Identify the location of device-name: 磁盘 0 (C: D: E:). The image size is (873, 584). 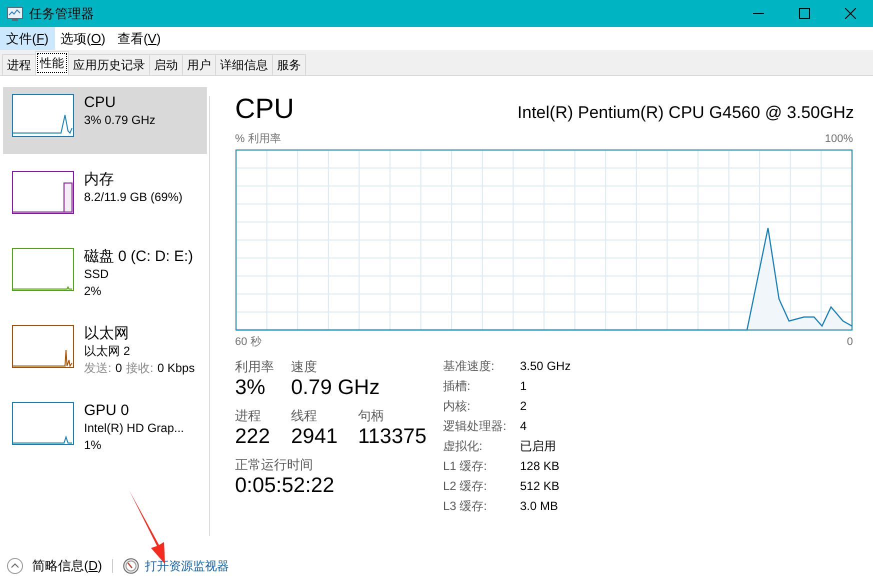
(139, 257).